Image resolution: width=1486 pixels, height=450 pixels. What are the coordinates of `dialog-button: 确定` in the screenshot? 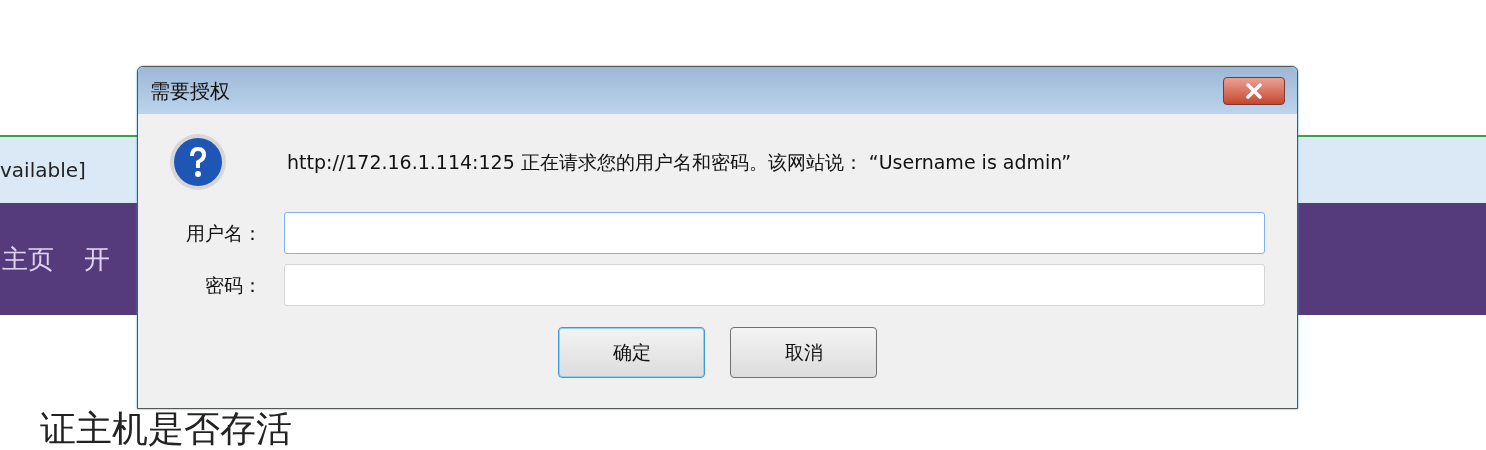 It's located at (631, 352).